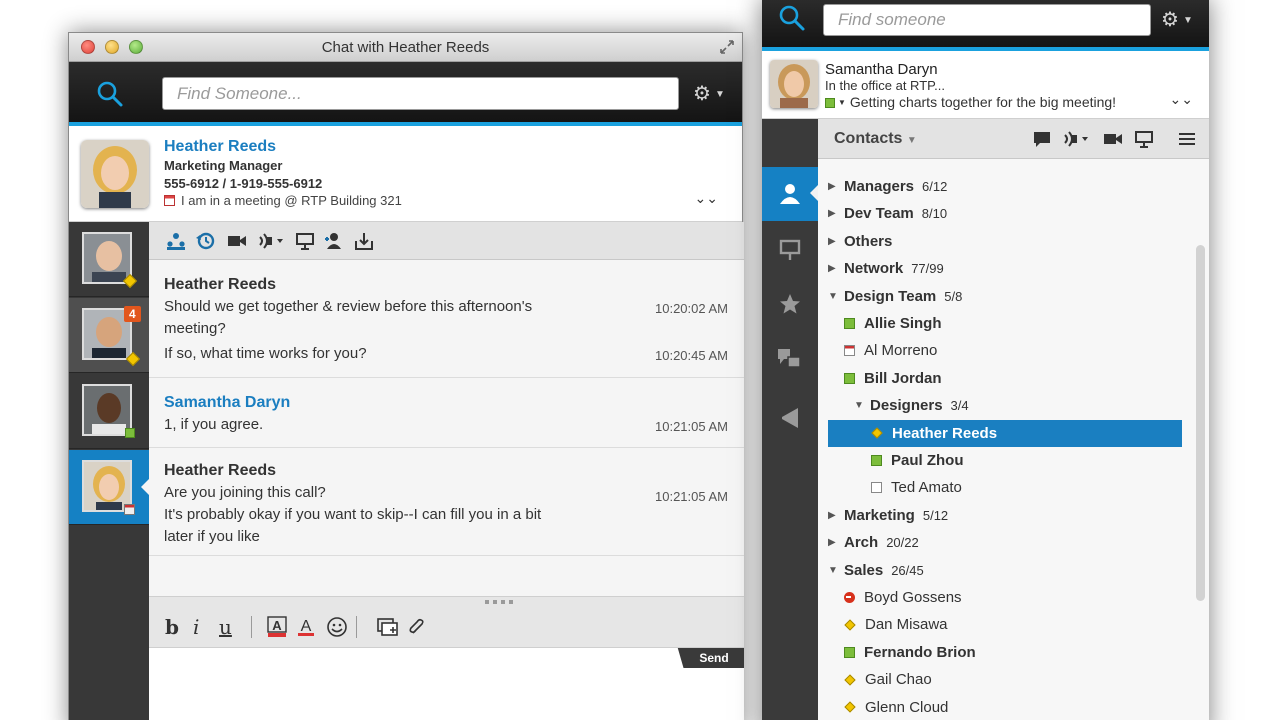  Describe the element at coordinates (306, 627) in the screenshot. I see `text-color-icon: A` at that location.